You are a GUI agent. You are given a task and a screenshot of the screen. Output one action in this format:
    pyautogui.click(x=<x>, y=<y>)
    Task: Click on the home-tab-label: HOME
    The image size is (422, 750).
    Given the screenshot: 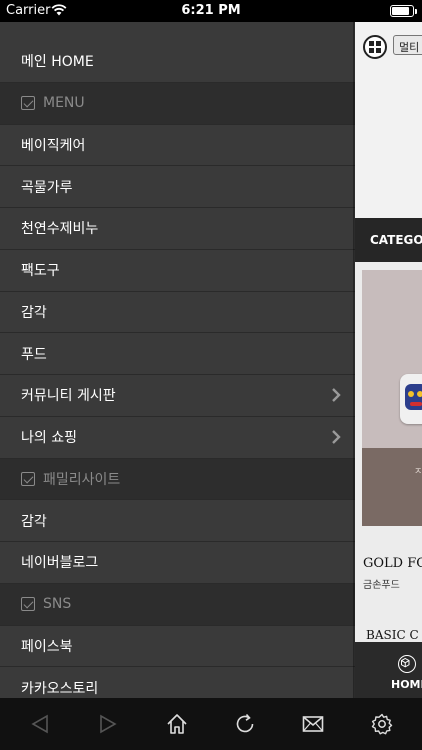 What is the action you would take?
    pyautogui.click(x=406, y=684)
    